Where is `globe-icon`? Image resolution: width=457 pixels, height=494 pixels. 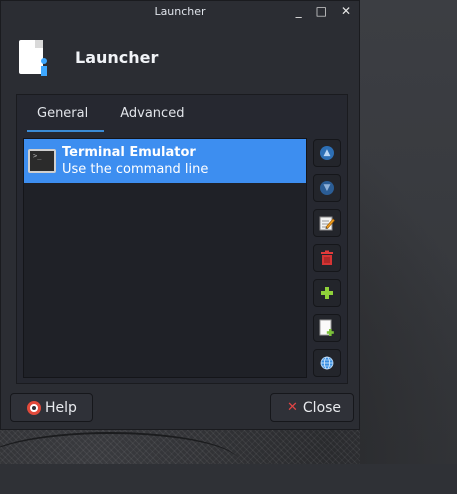
globe-icon is located at coordinates (327, 363).